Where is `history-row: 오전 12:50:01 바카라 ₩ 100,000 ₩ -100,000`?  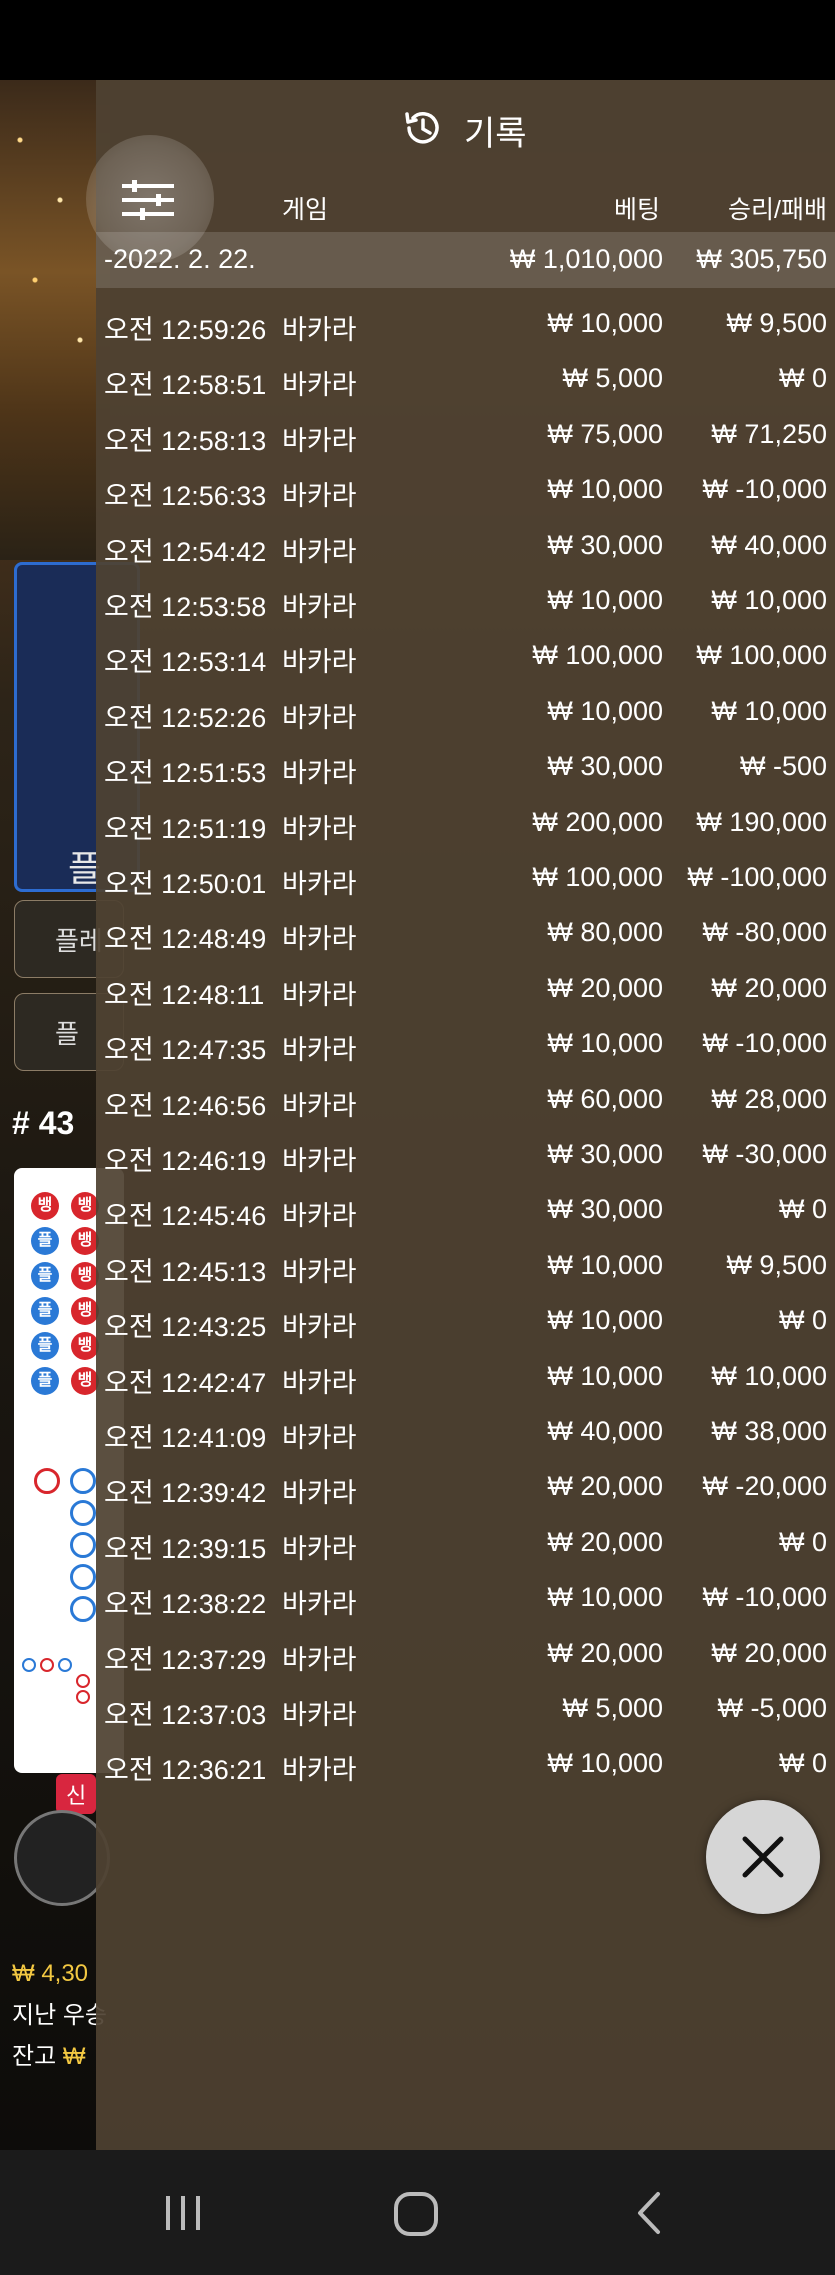
history-row: 오전 12:50:01 바카라 ₩ 100,000 ₩ -100,000 is located at coordinates (465, 877).